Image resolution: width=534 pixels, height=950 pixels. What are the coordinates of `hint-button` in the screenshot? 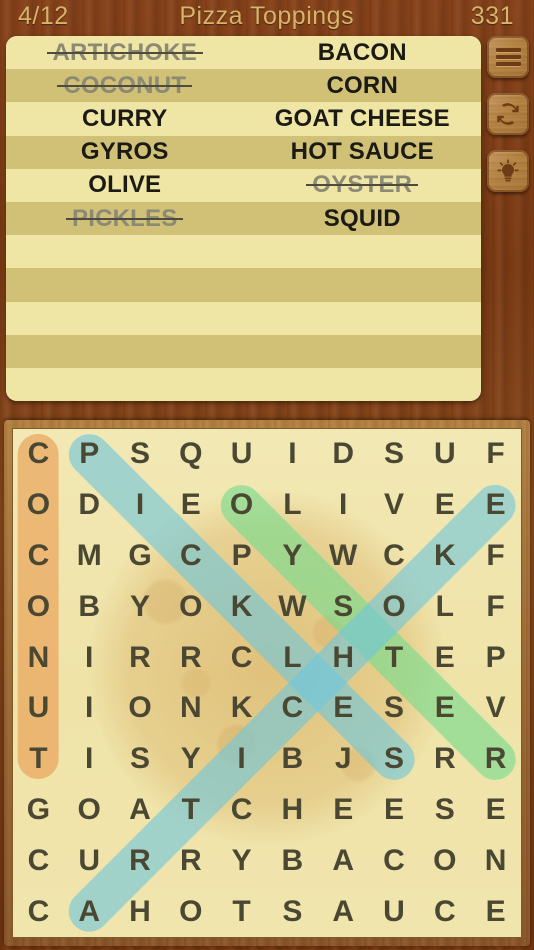 It's located at (508, 171).